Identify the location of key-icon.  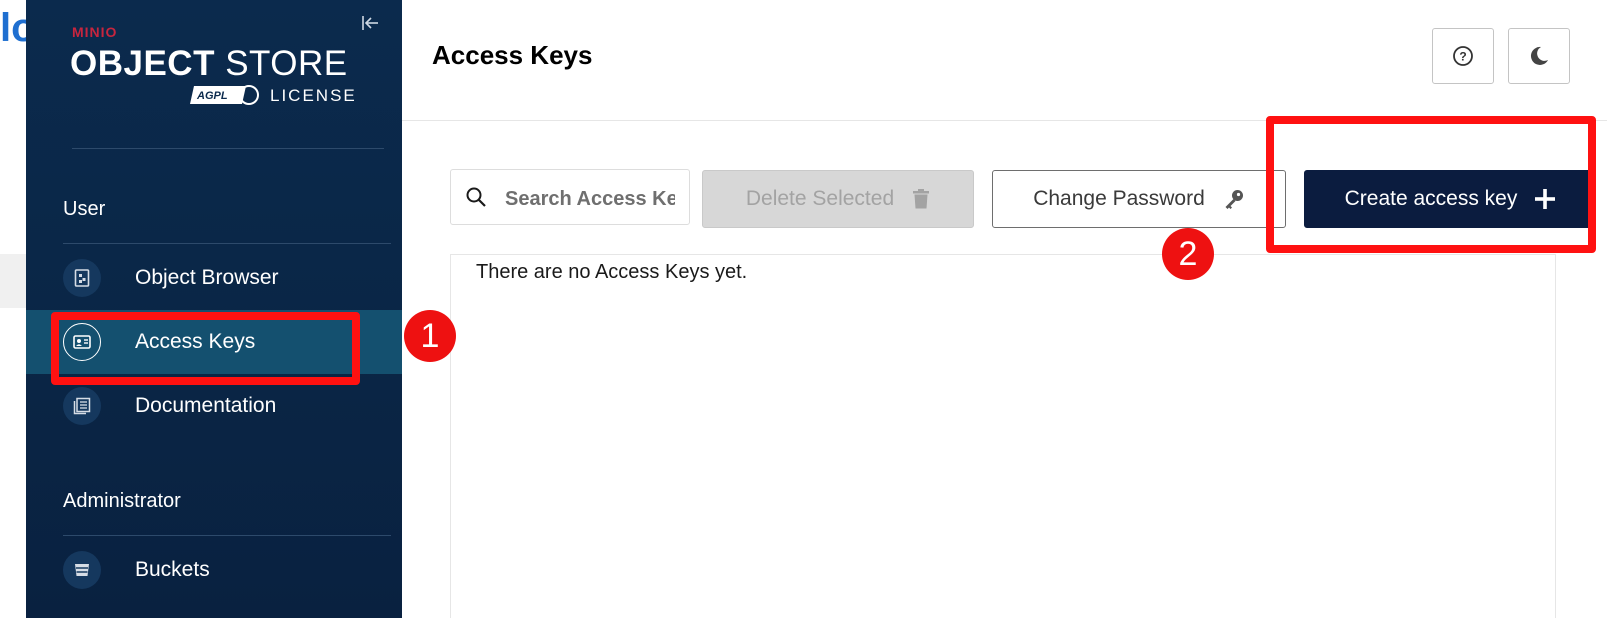
(1234, 199).